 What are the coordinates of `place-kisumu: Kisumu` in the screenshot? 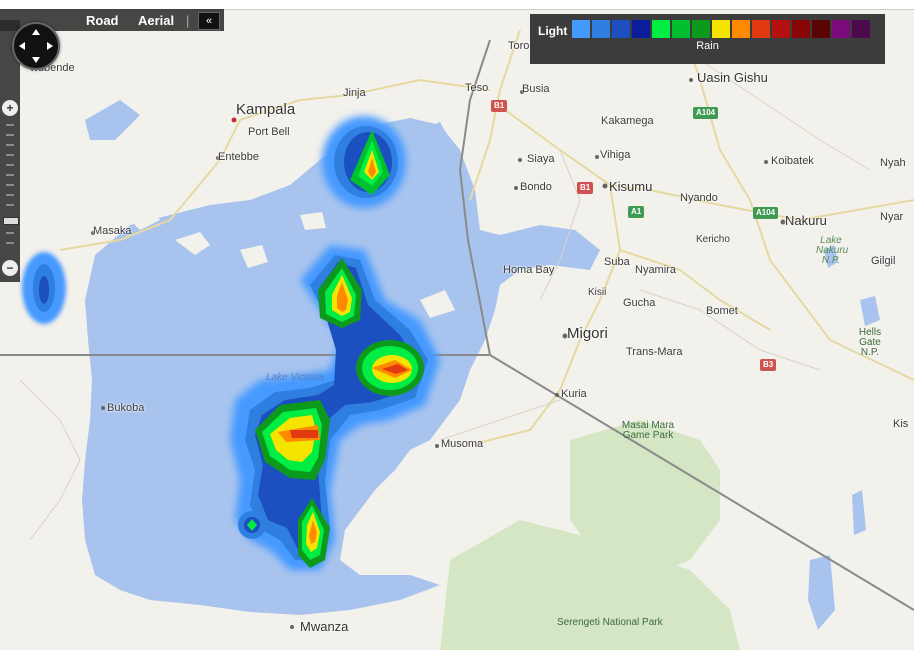 It's located at (631, 186).